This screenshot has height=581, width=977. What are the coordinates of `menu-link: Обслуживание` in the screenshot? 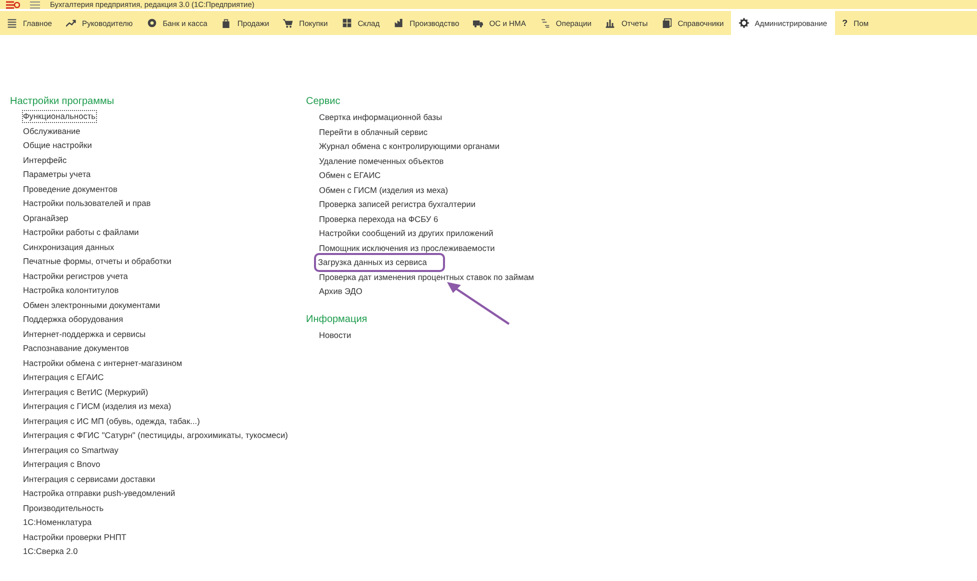 It's located at (52, 131).